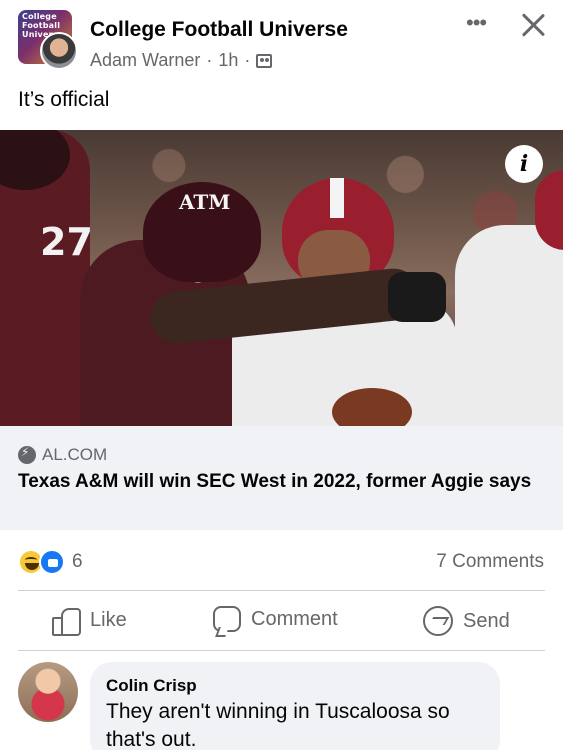 This screenshot has width=563, height=750. I want to click on more-options-button: •••, so click(479, 24).